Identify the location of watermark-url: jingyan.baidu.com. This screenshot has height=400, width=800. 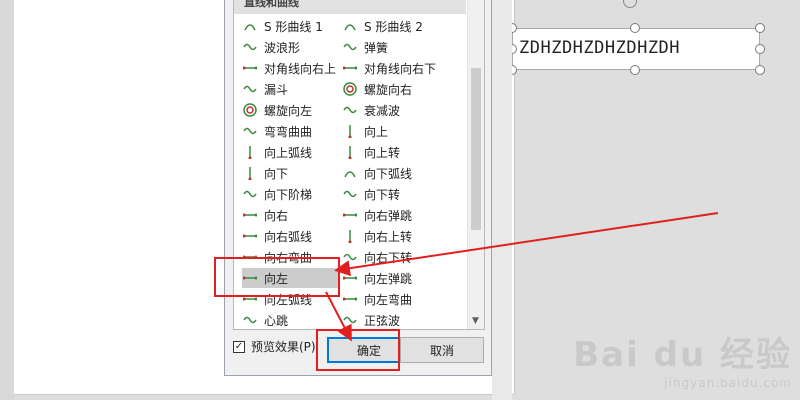
(728, 383).